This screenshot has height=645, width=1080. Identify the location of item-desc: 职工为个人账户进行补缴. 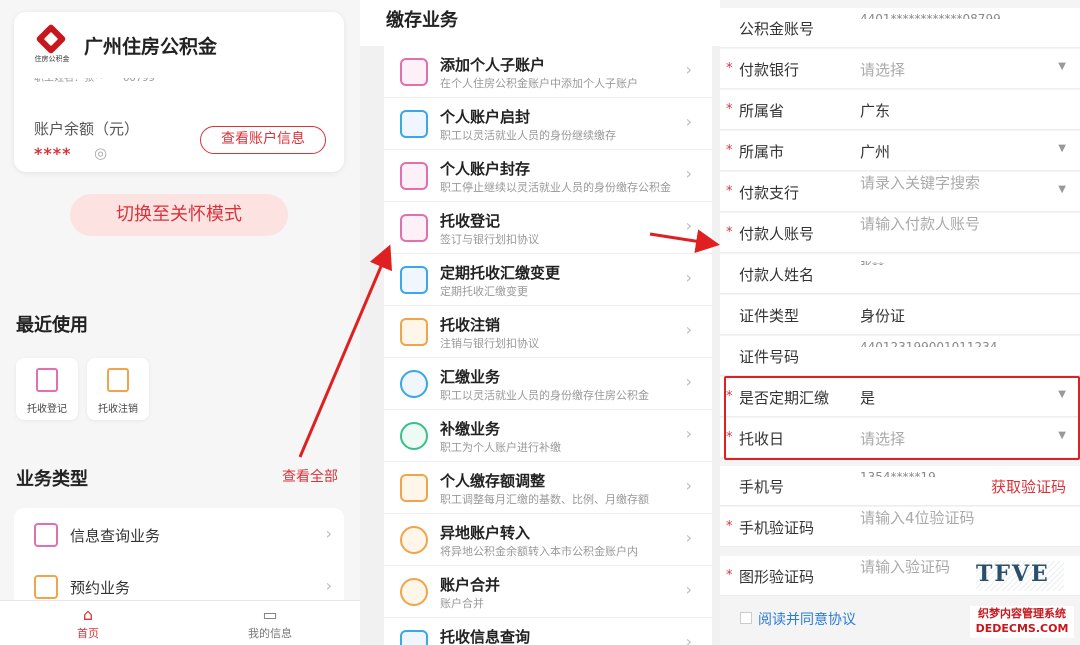
(500, 447).